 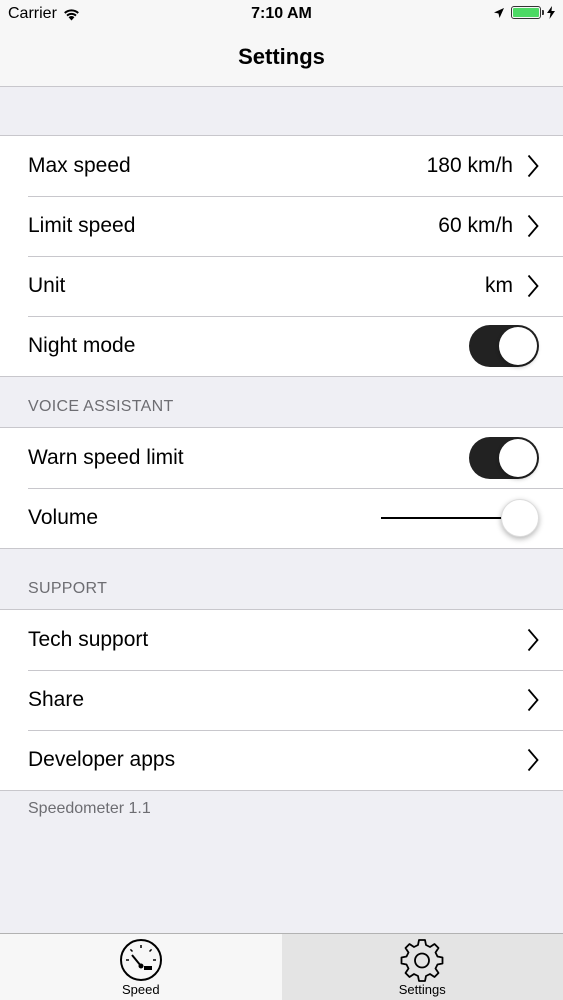 I want to click on limit-speed-label: Limit speed, so click(x=82, y=225).